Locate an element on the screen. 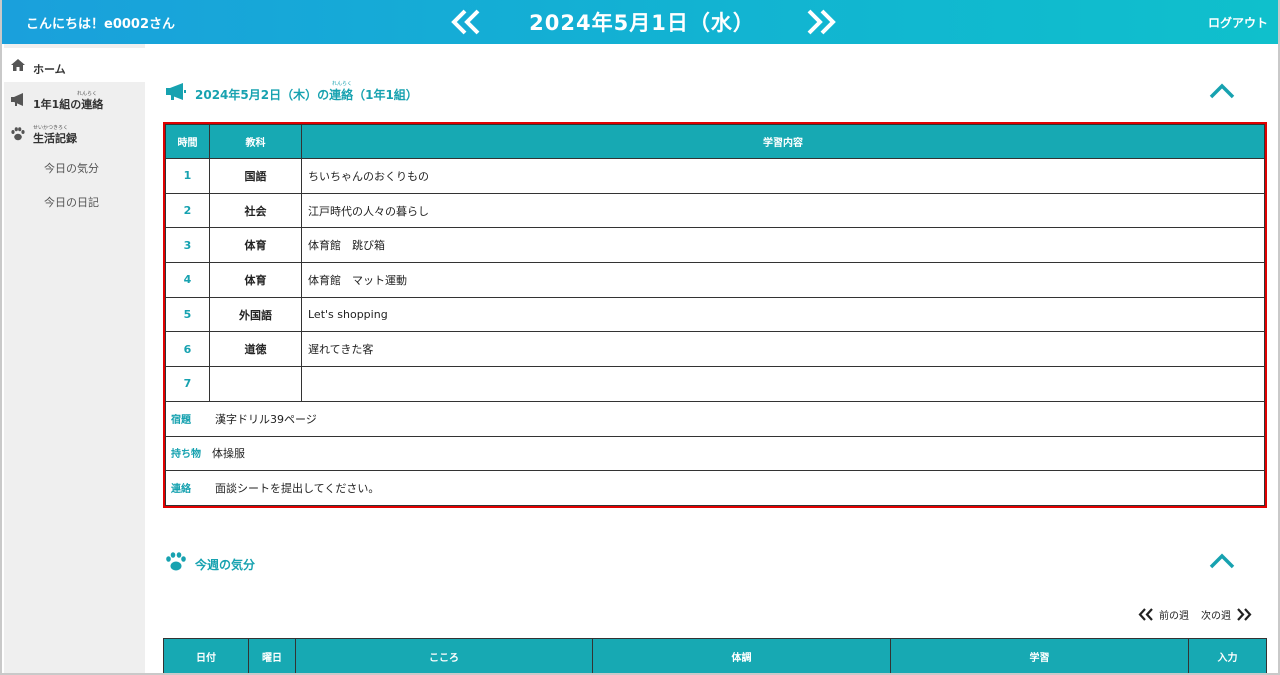 The width and height of the screenshot is (1280, 675). homework-label: 宿題 is located at coordinates (181, 420).